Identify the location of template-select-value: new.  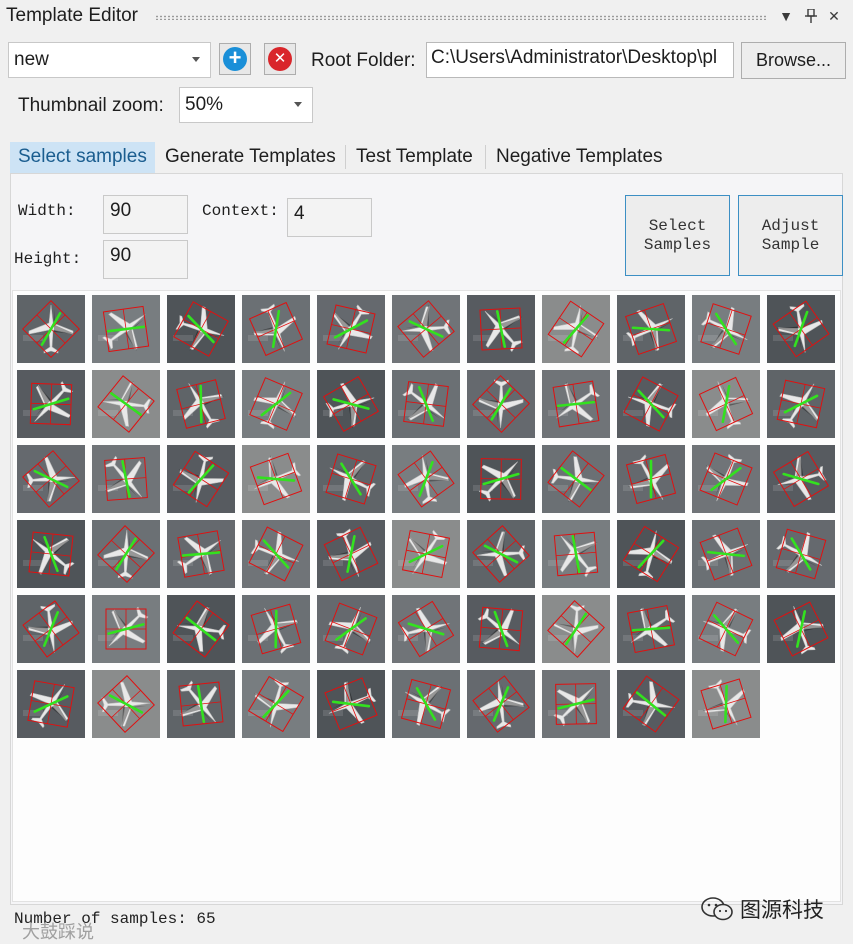
(31, 59).